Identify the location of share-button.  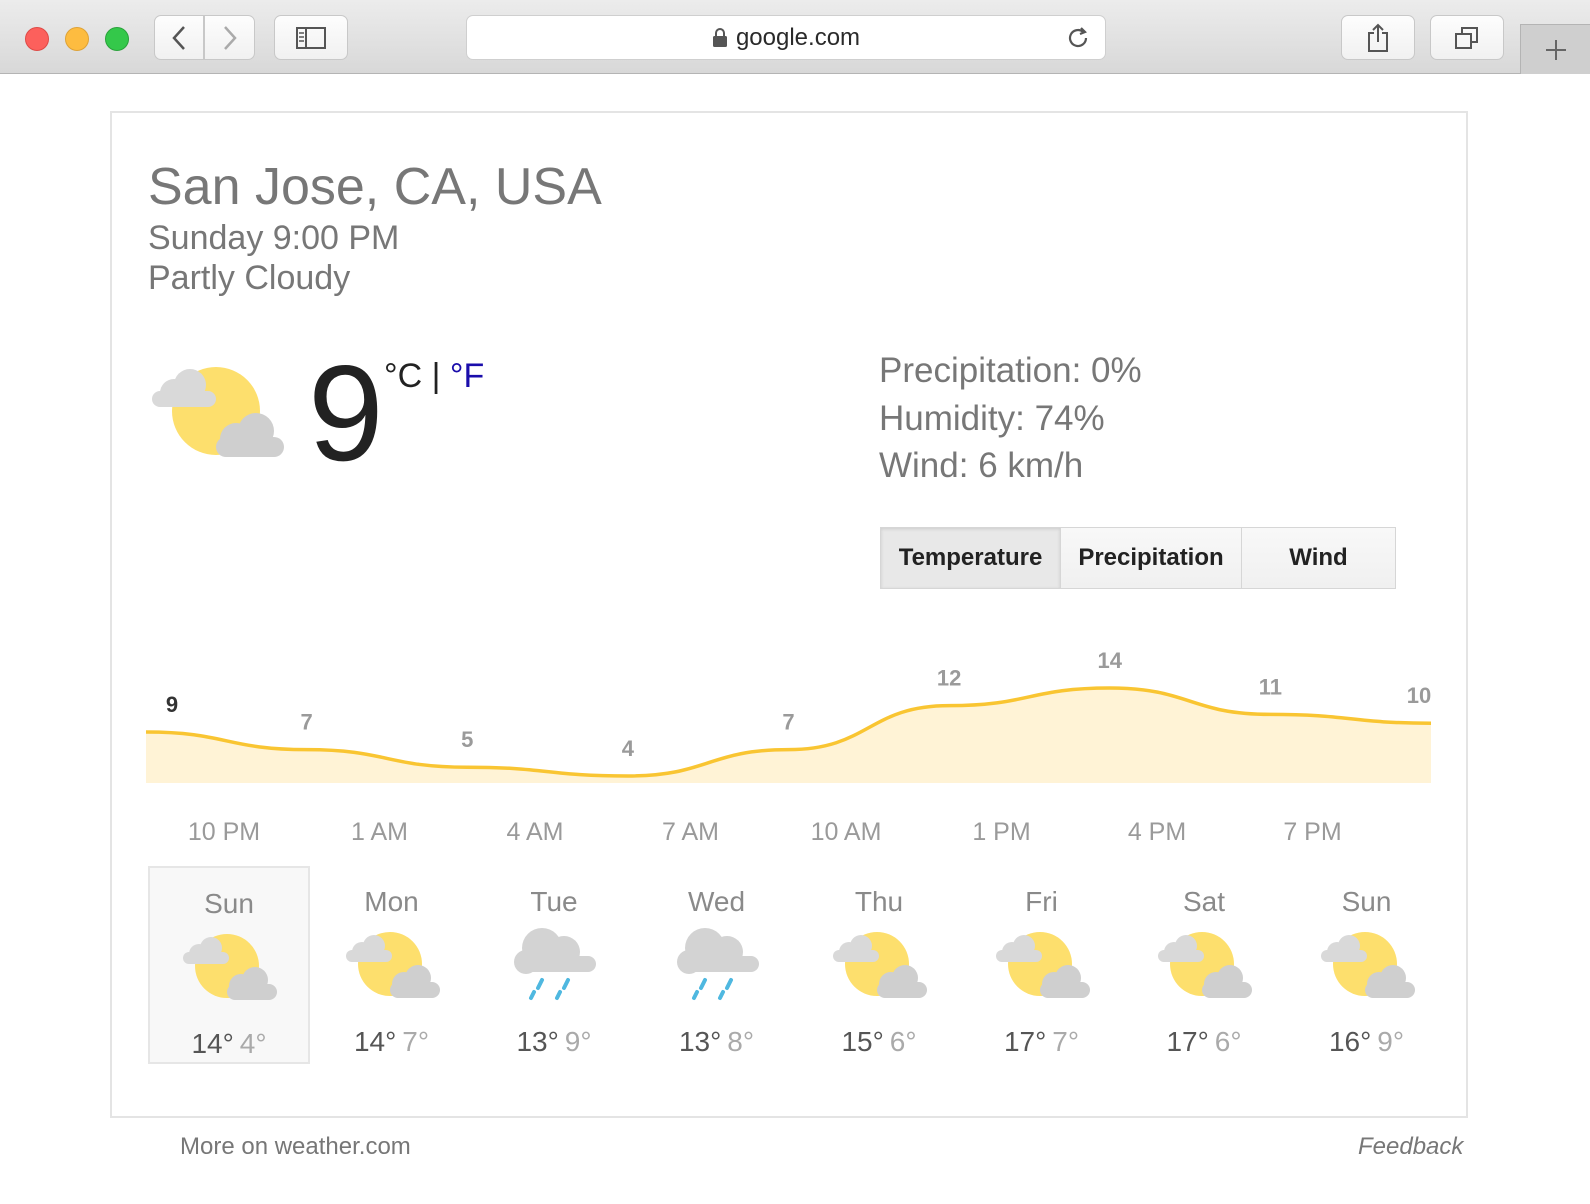
(1378, 37).